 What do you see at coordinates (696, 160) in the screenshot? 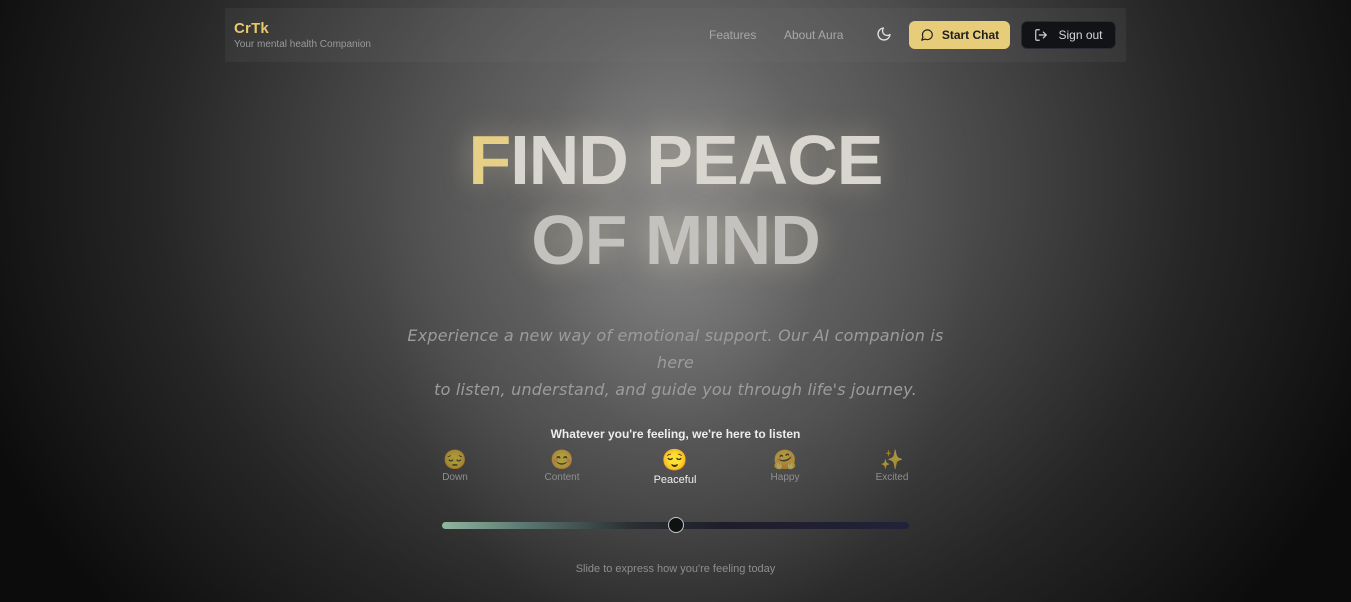
I see `hero-title-line1-rest: IND PEACE` at bounding box center [696, 160].